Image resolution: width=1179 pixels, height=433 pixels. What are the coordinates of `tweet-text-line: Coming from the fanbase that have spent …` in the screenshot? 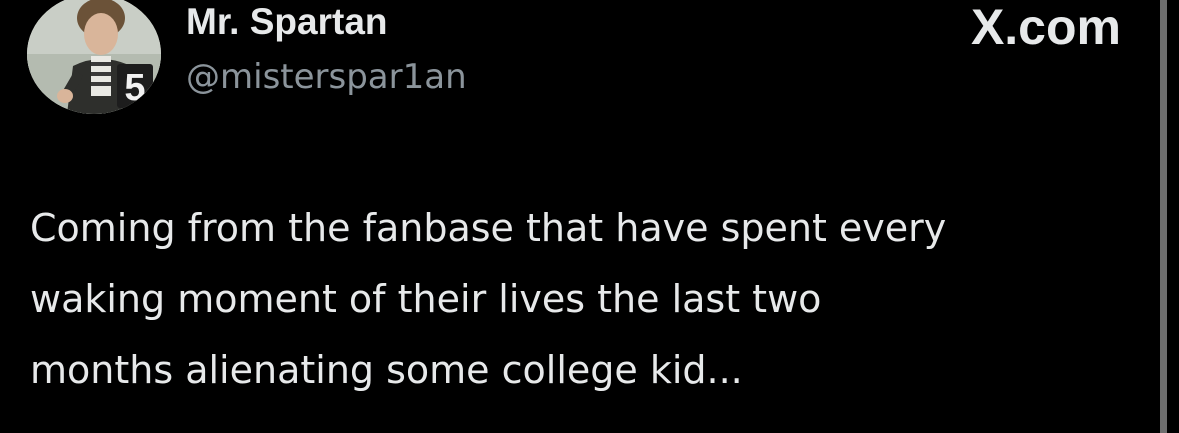 It's located at (488, 228).